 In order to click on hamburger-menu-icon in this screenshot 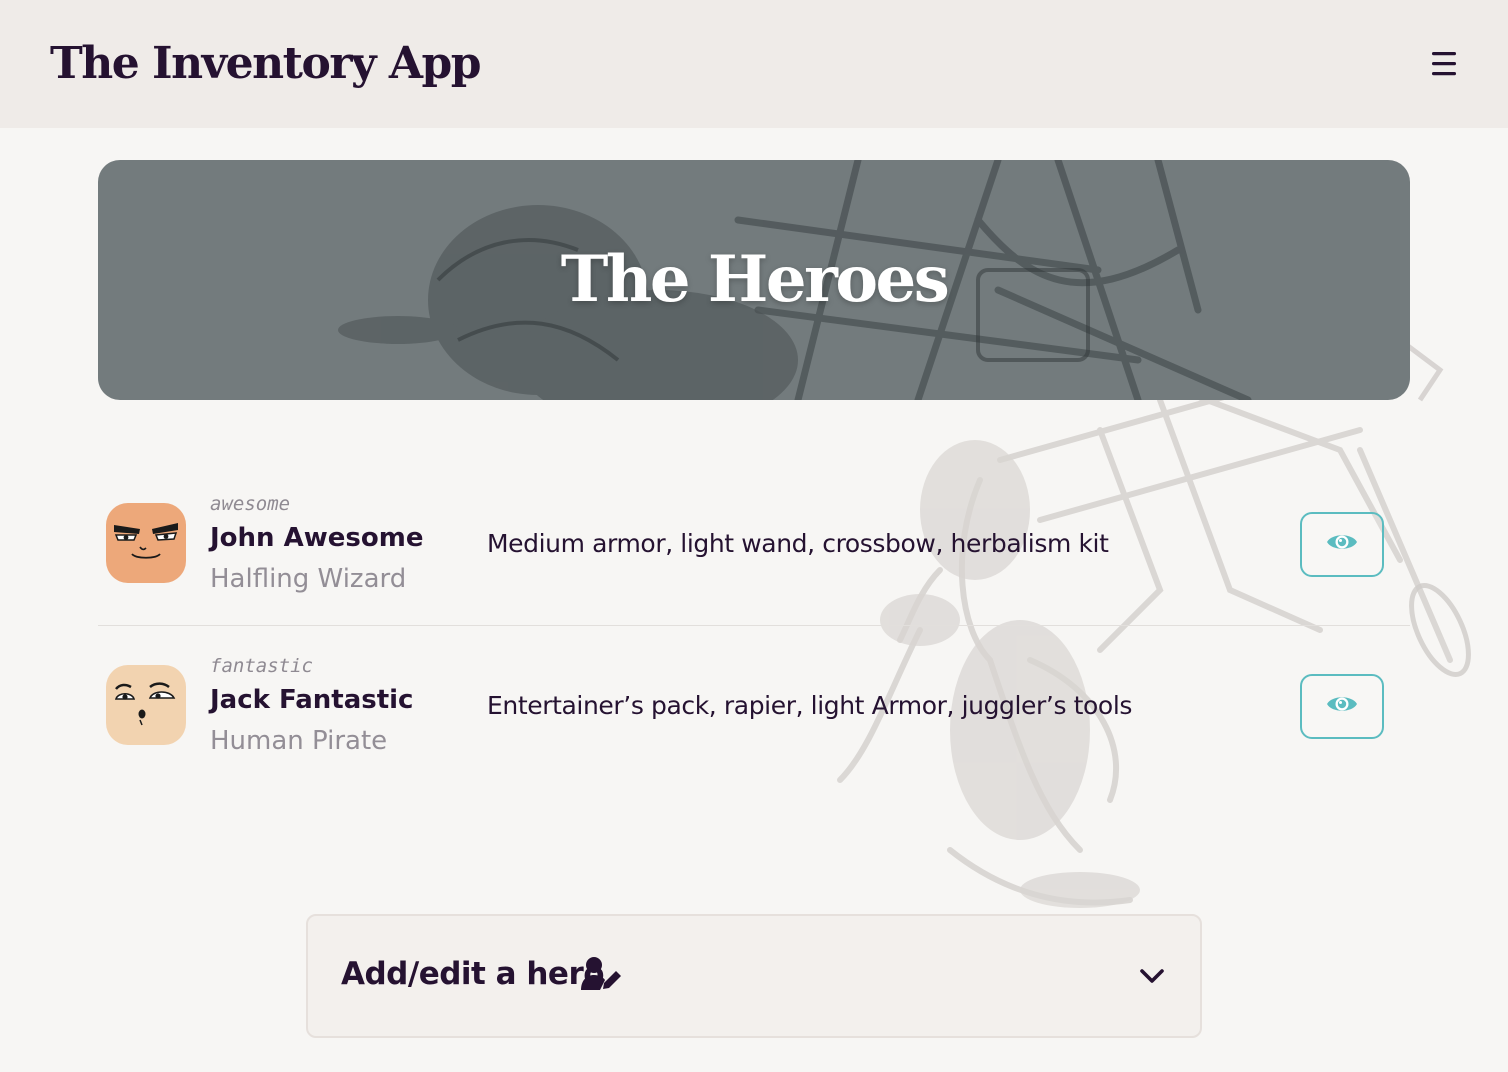, I will do `click(1444, 64)`.